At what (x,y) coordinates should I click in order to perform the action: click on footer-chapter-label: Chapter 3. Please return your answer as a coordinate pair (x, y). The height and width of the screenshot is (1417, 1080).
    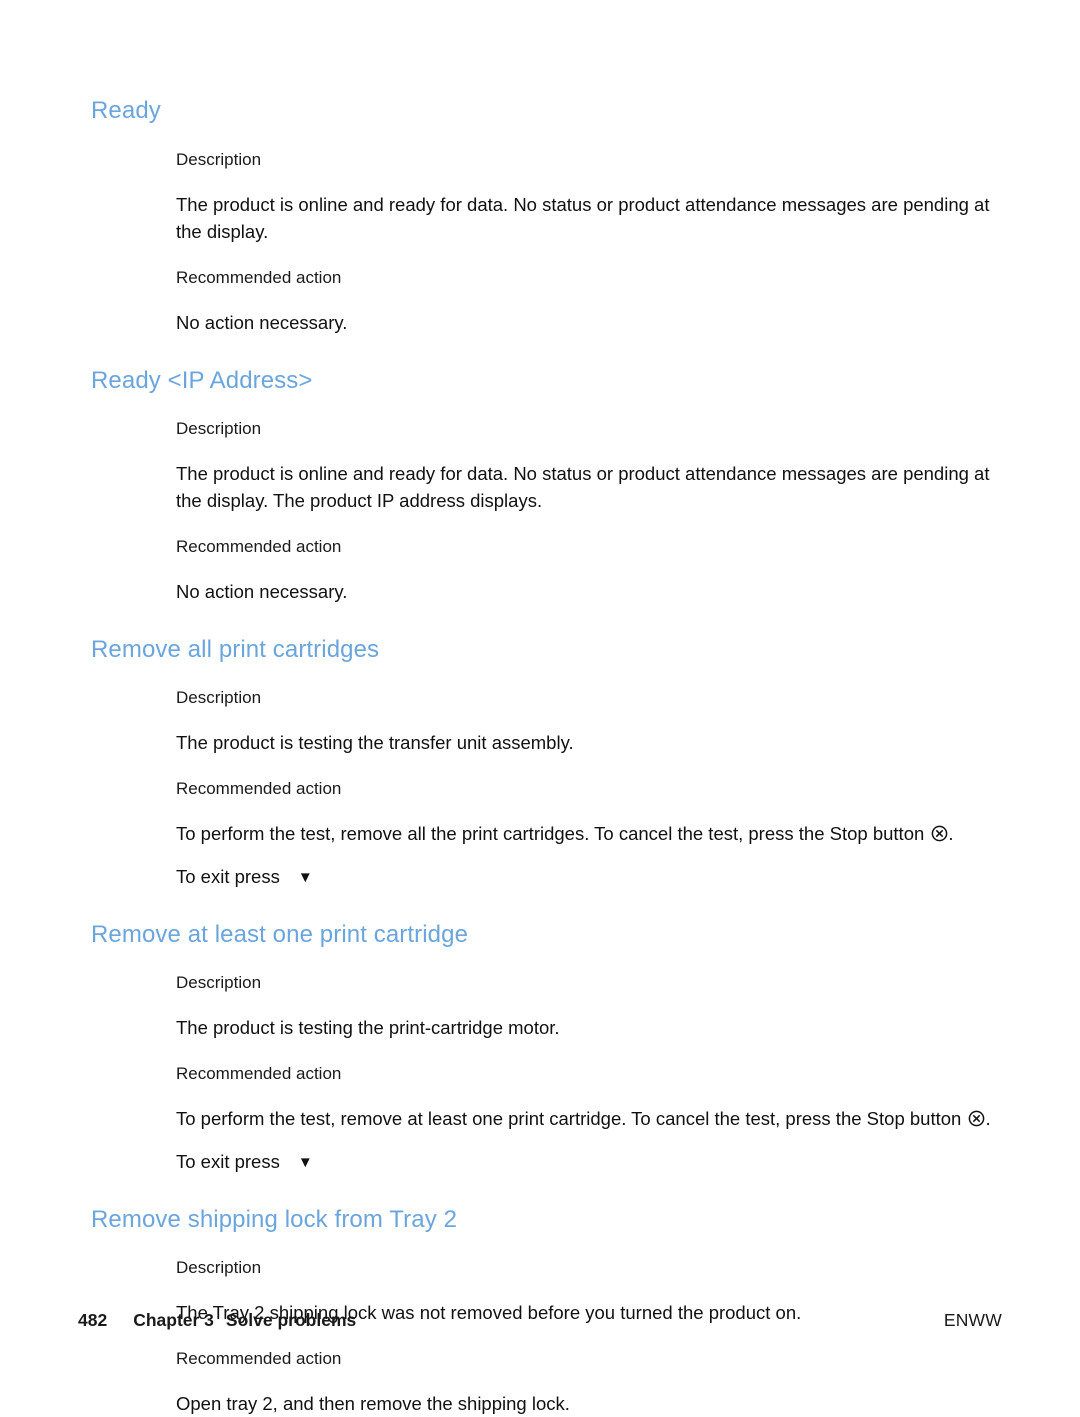
    Looking at the image, I should click on (173, 1319).